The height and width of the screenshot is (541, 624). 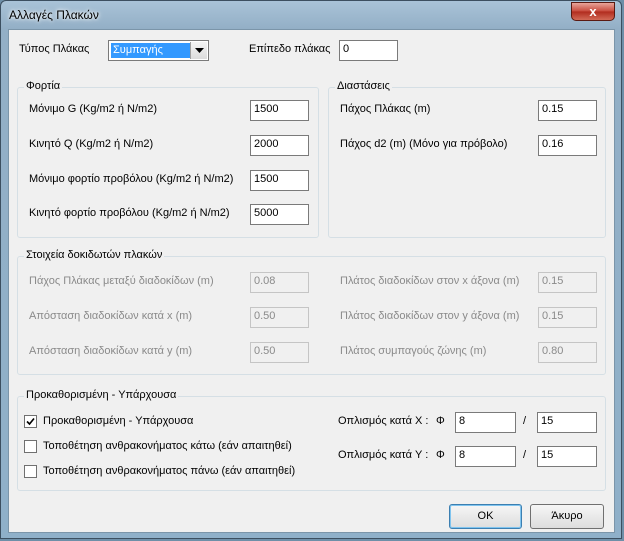 I want to click on slab-type-select: Συμπαγής, so click(x=158, y=50).